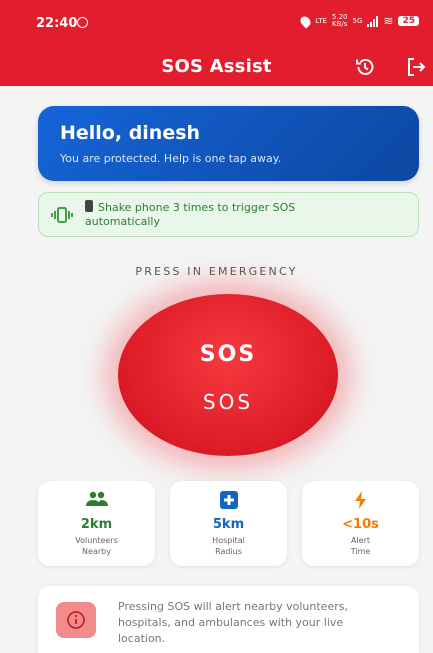 This screenshot has height=653, width=433. What do you see at coordinates (228, 540) in the screenshot?
I see `stat-label-line1: Hospital` at bounding box center [228, 540].